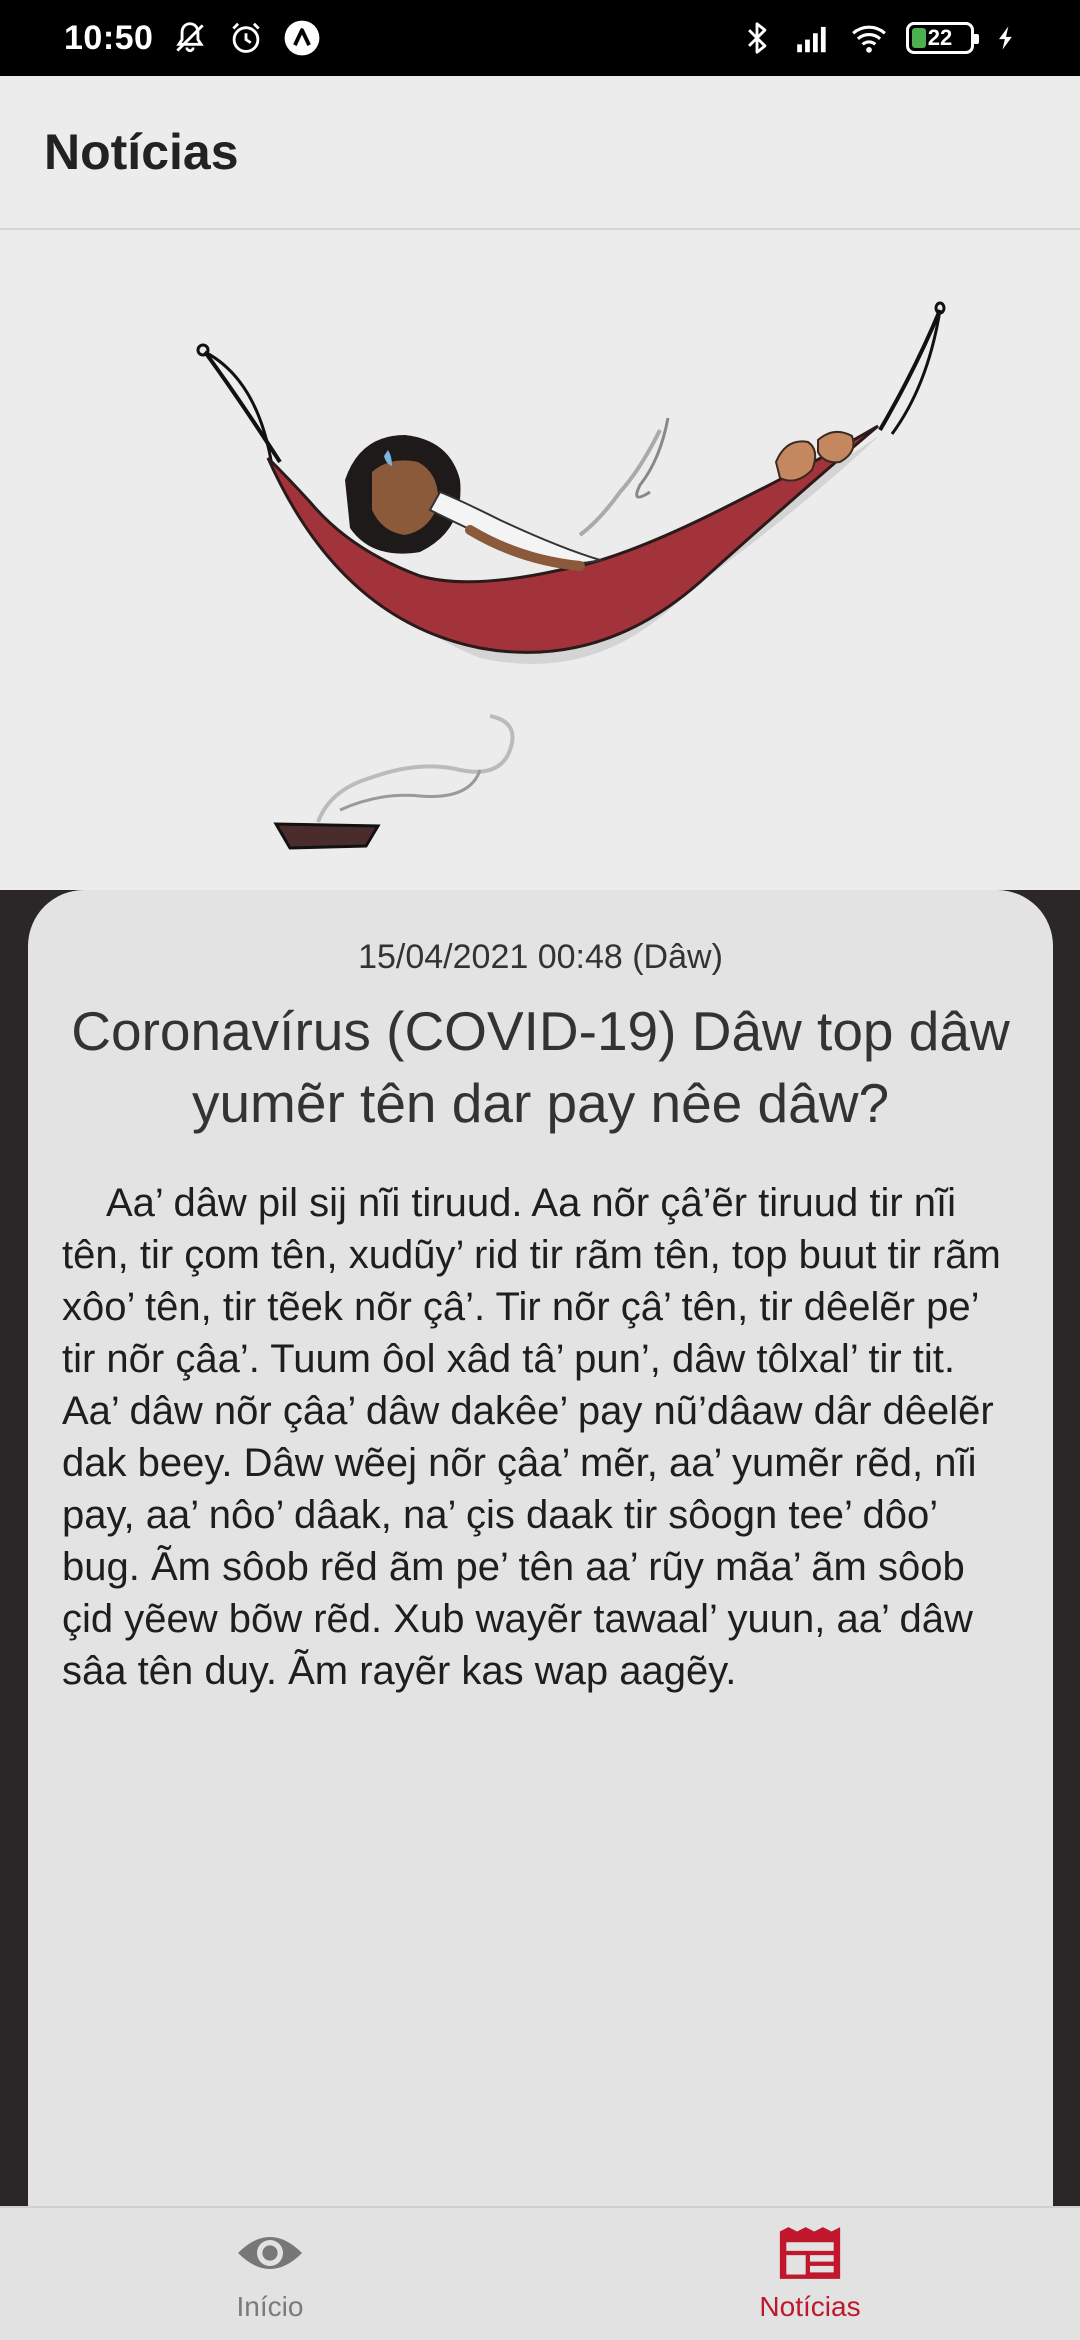 The width and height of the screenshot is (1080, 2340). I want to click on app-badge-icon, so click(302, 38).